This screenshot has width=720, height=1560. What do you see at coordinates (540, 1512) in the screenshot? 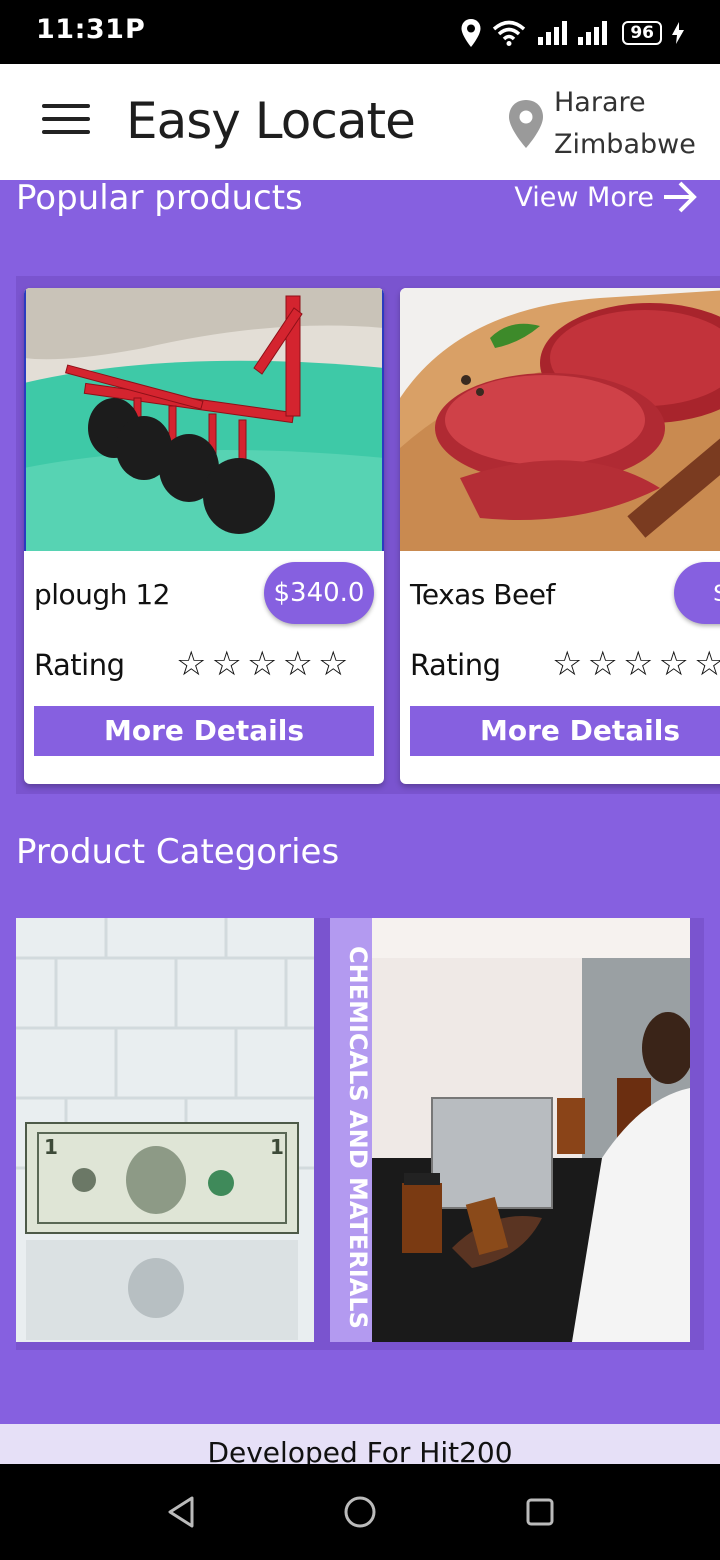
I see `recents-icon` at bounding box center [540, 1512].